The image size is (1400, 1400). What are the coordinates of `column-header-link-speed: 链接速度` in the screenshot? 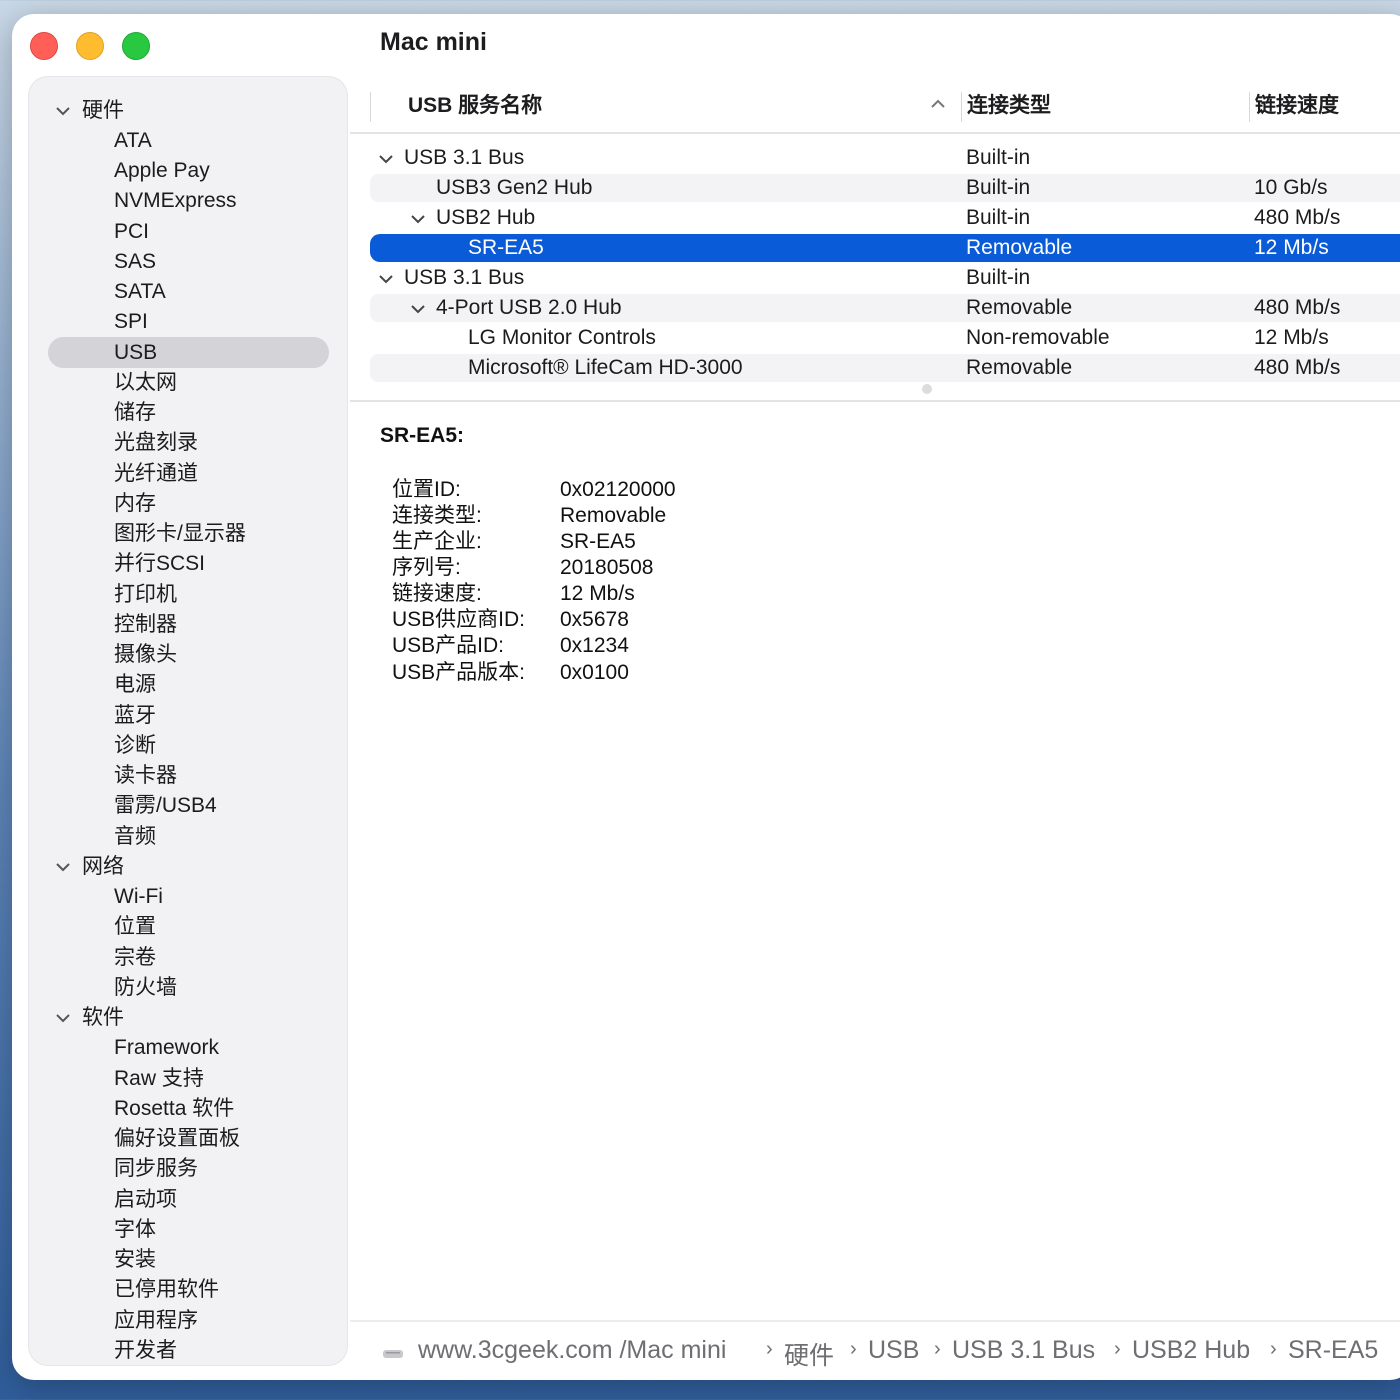 It's located at (1297, 109).